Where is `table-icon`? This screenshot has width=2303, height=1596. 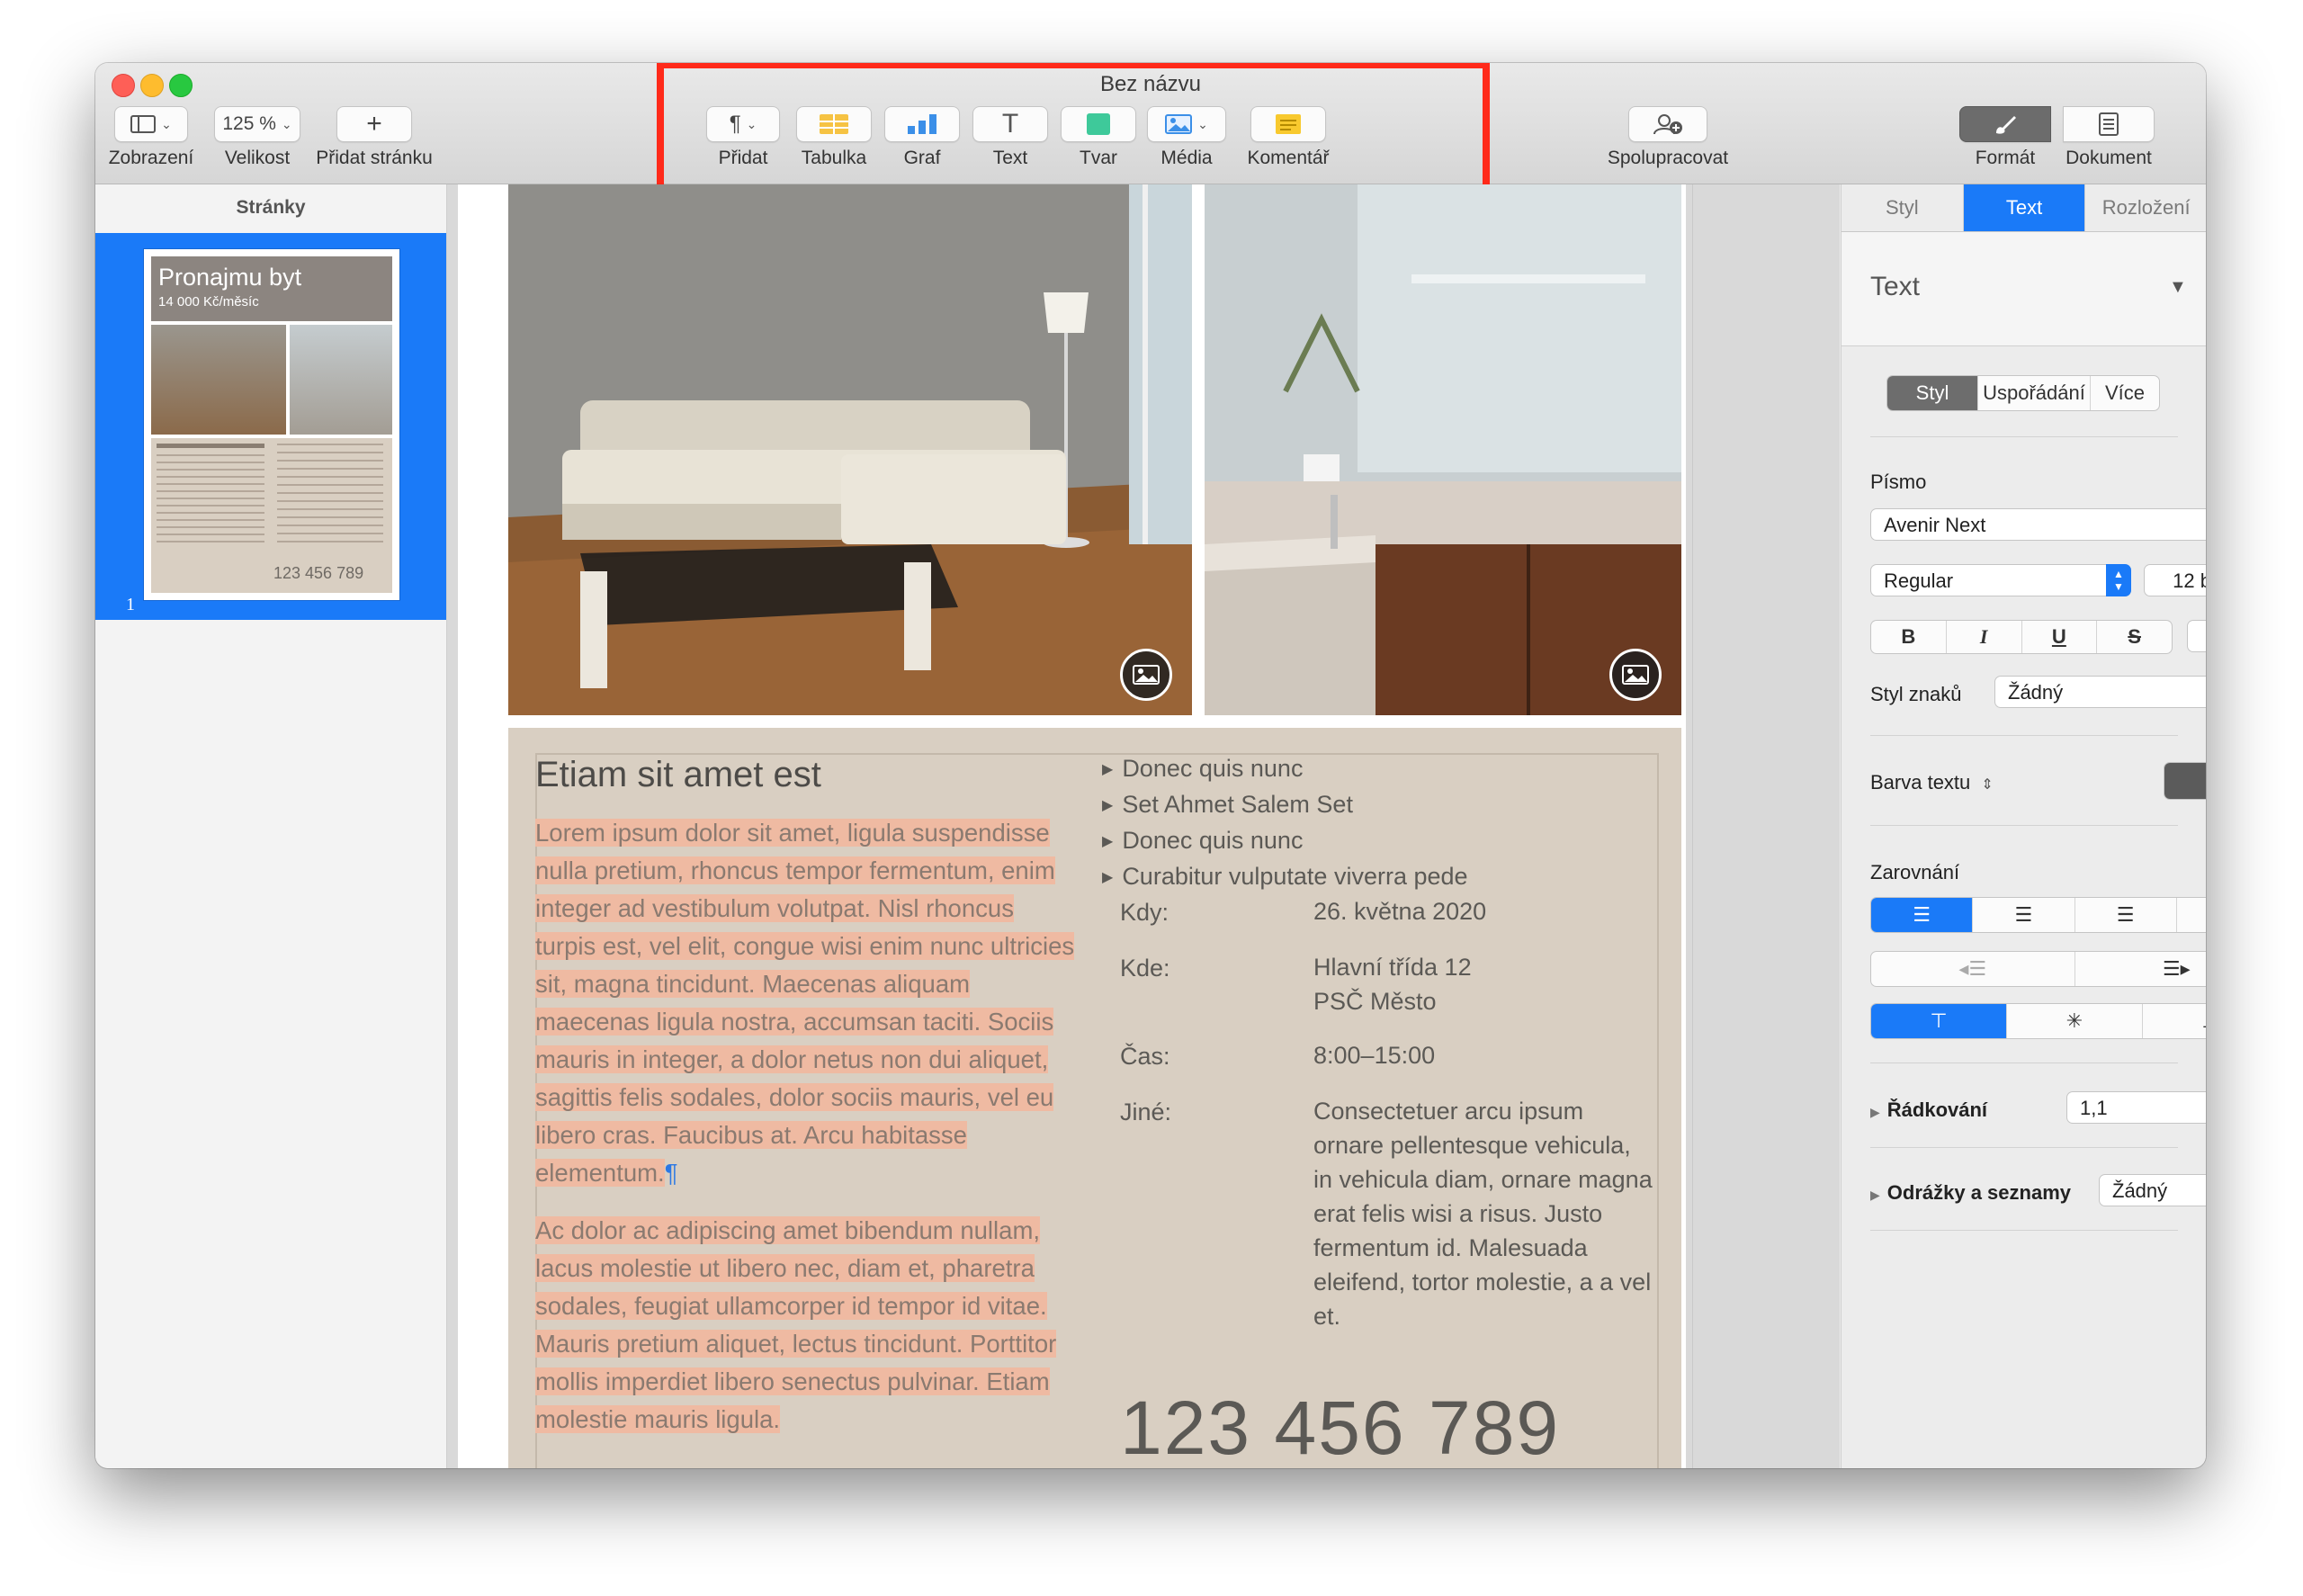 table-icon is located at coordinates (834, 124).